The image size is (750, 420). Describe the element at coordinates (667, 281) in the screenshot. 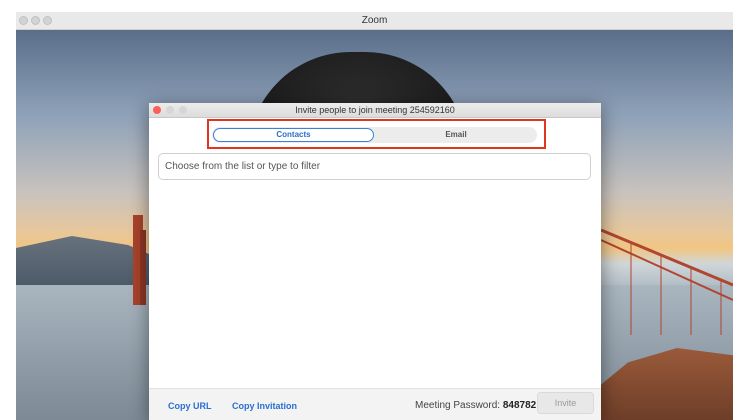

I see `bridge-cables` at that location.